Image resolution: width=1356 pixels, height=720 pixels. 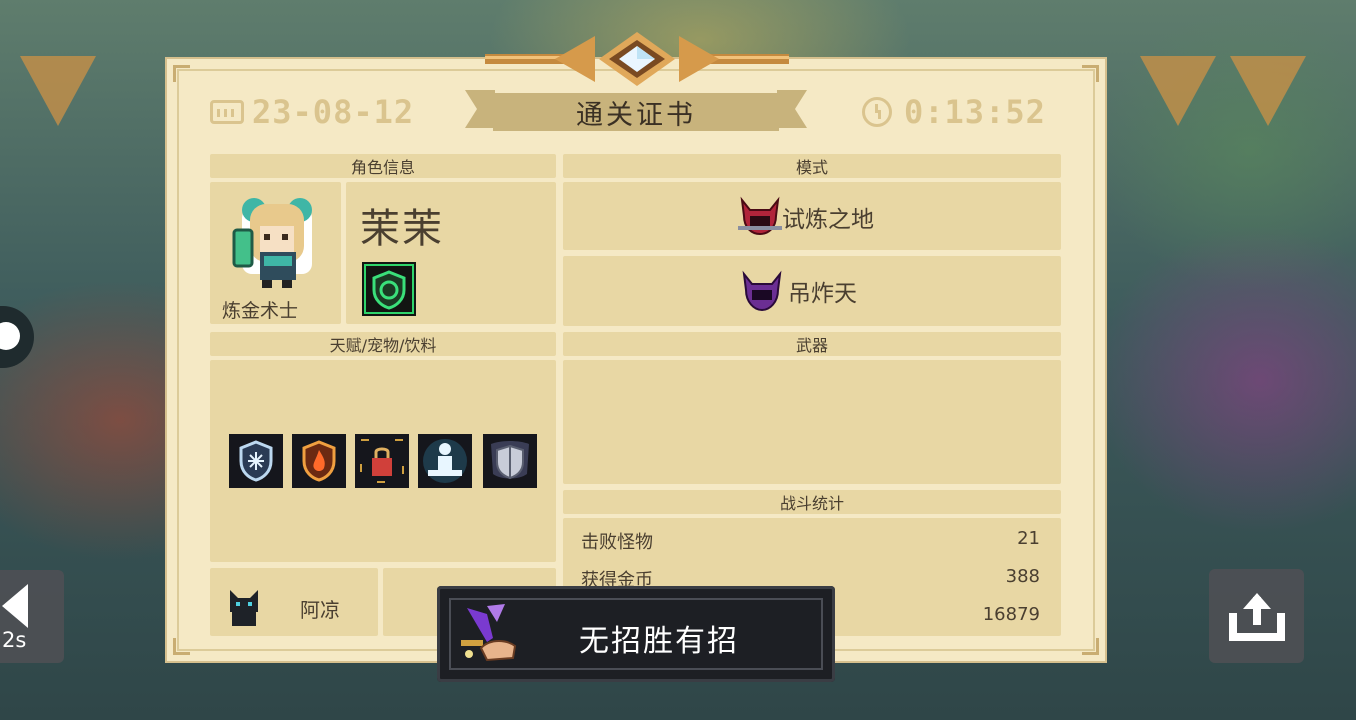 What do you see at coordinates (617, 542) in the screenshot?
I see `stat-label: 击败怪物` at bounding box center [617, 542].